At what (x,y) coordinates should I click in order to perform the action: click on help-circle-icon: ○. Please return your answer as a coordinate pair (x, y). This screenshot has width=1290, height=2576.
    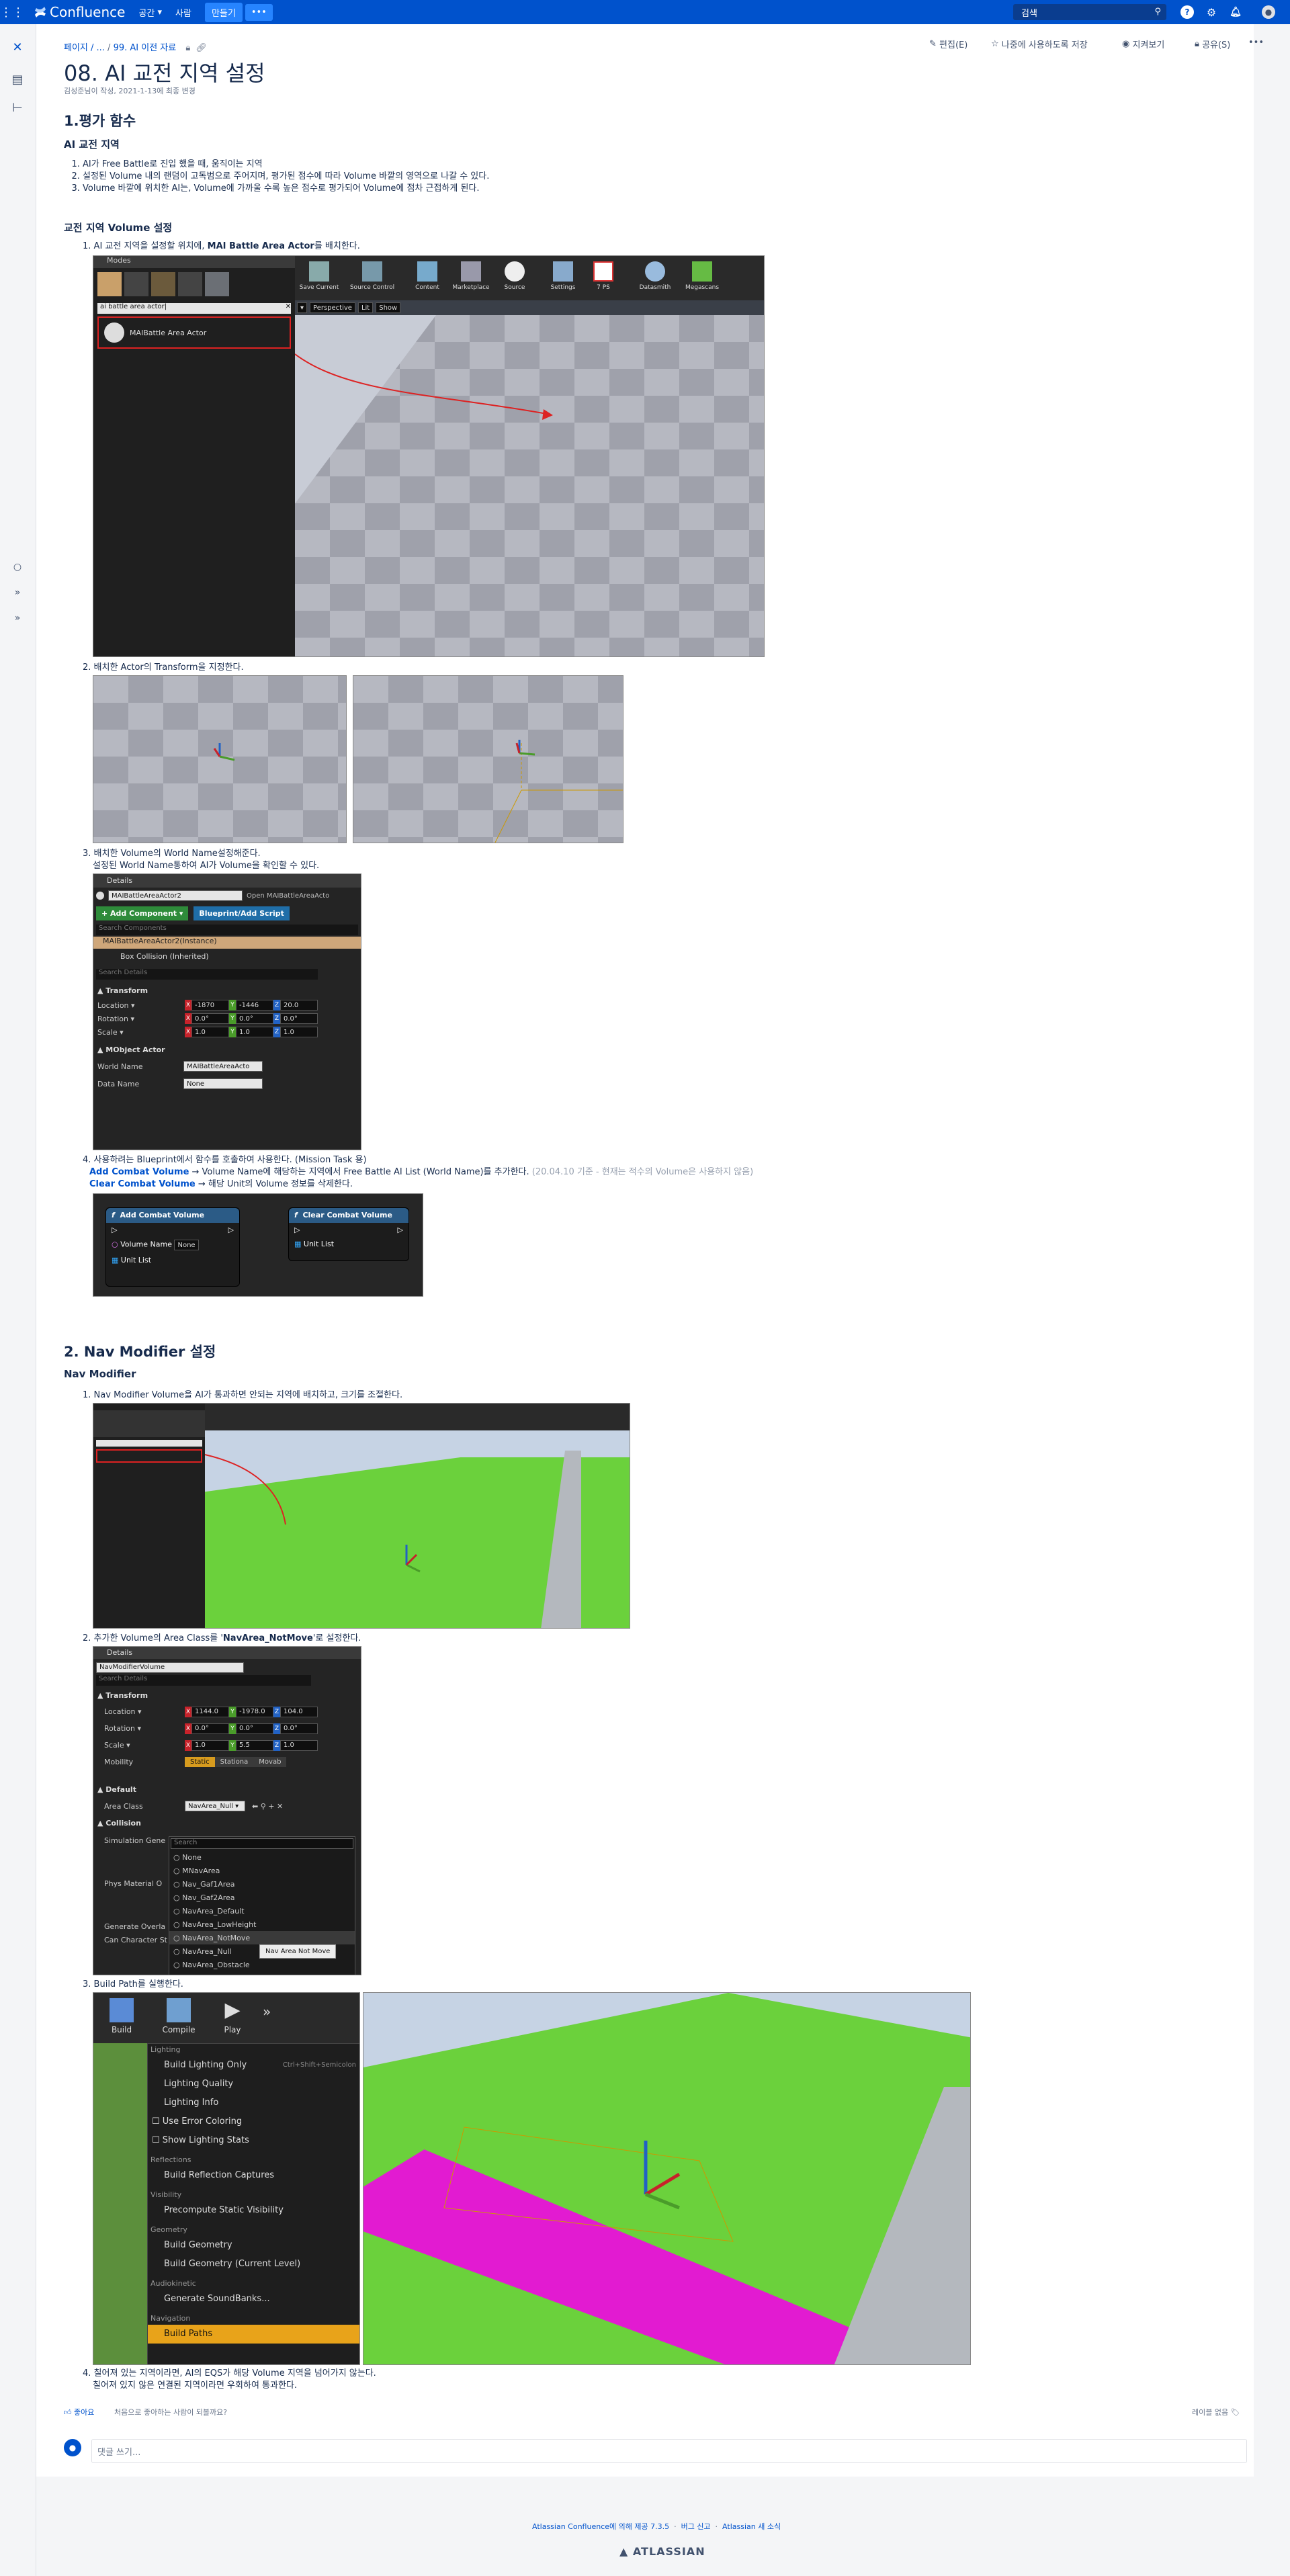
    Looking at the image, I should click on (17, 567).